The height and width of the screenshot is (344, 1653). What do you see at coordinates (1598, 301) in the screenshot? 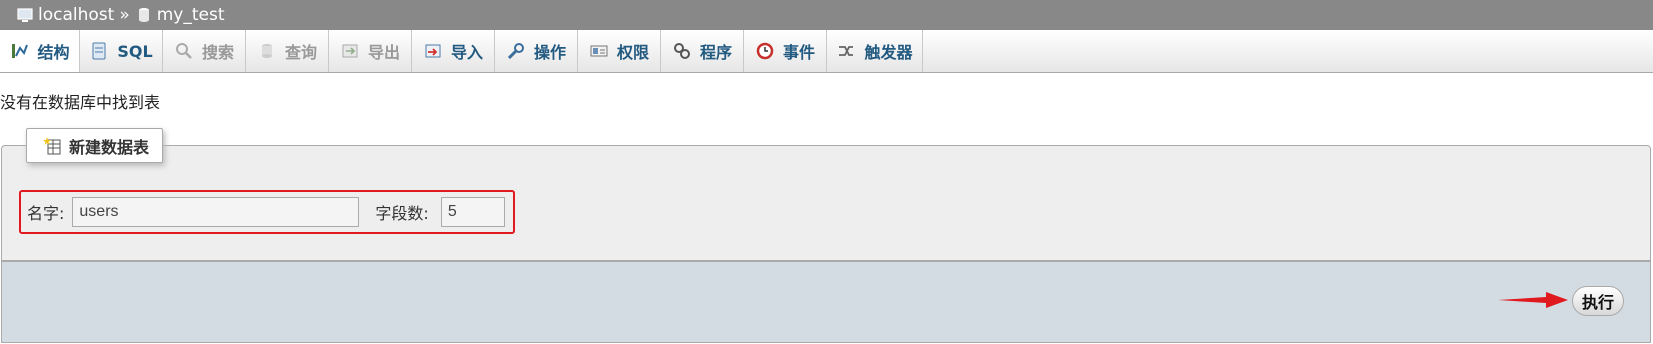
I see `go-button: 执行` at bounding box center [1598, 301].